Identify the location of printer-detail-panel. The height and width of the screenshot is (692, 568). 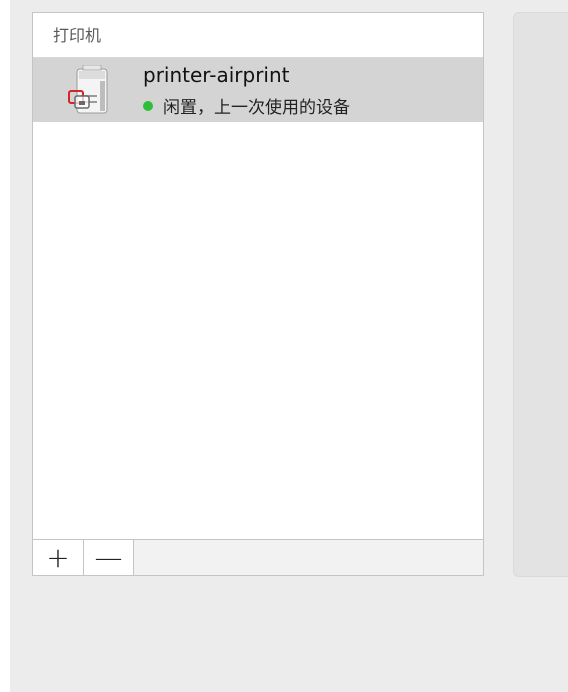
(540, 294).